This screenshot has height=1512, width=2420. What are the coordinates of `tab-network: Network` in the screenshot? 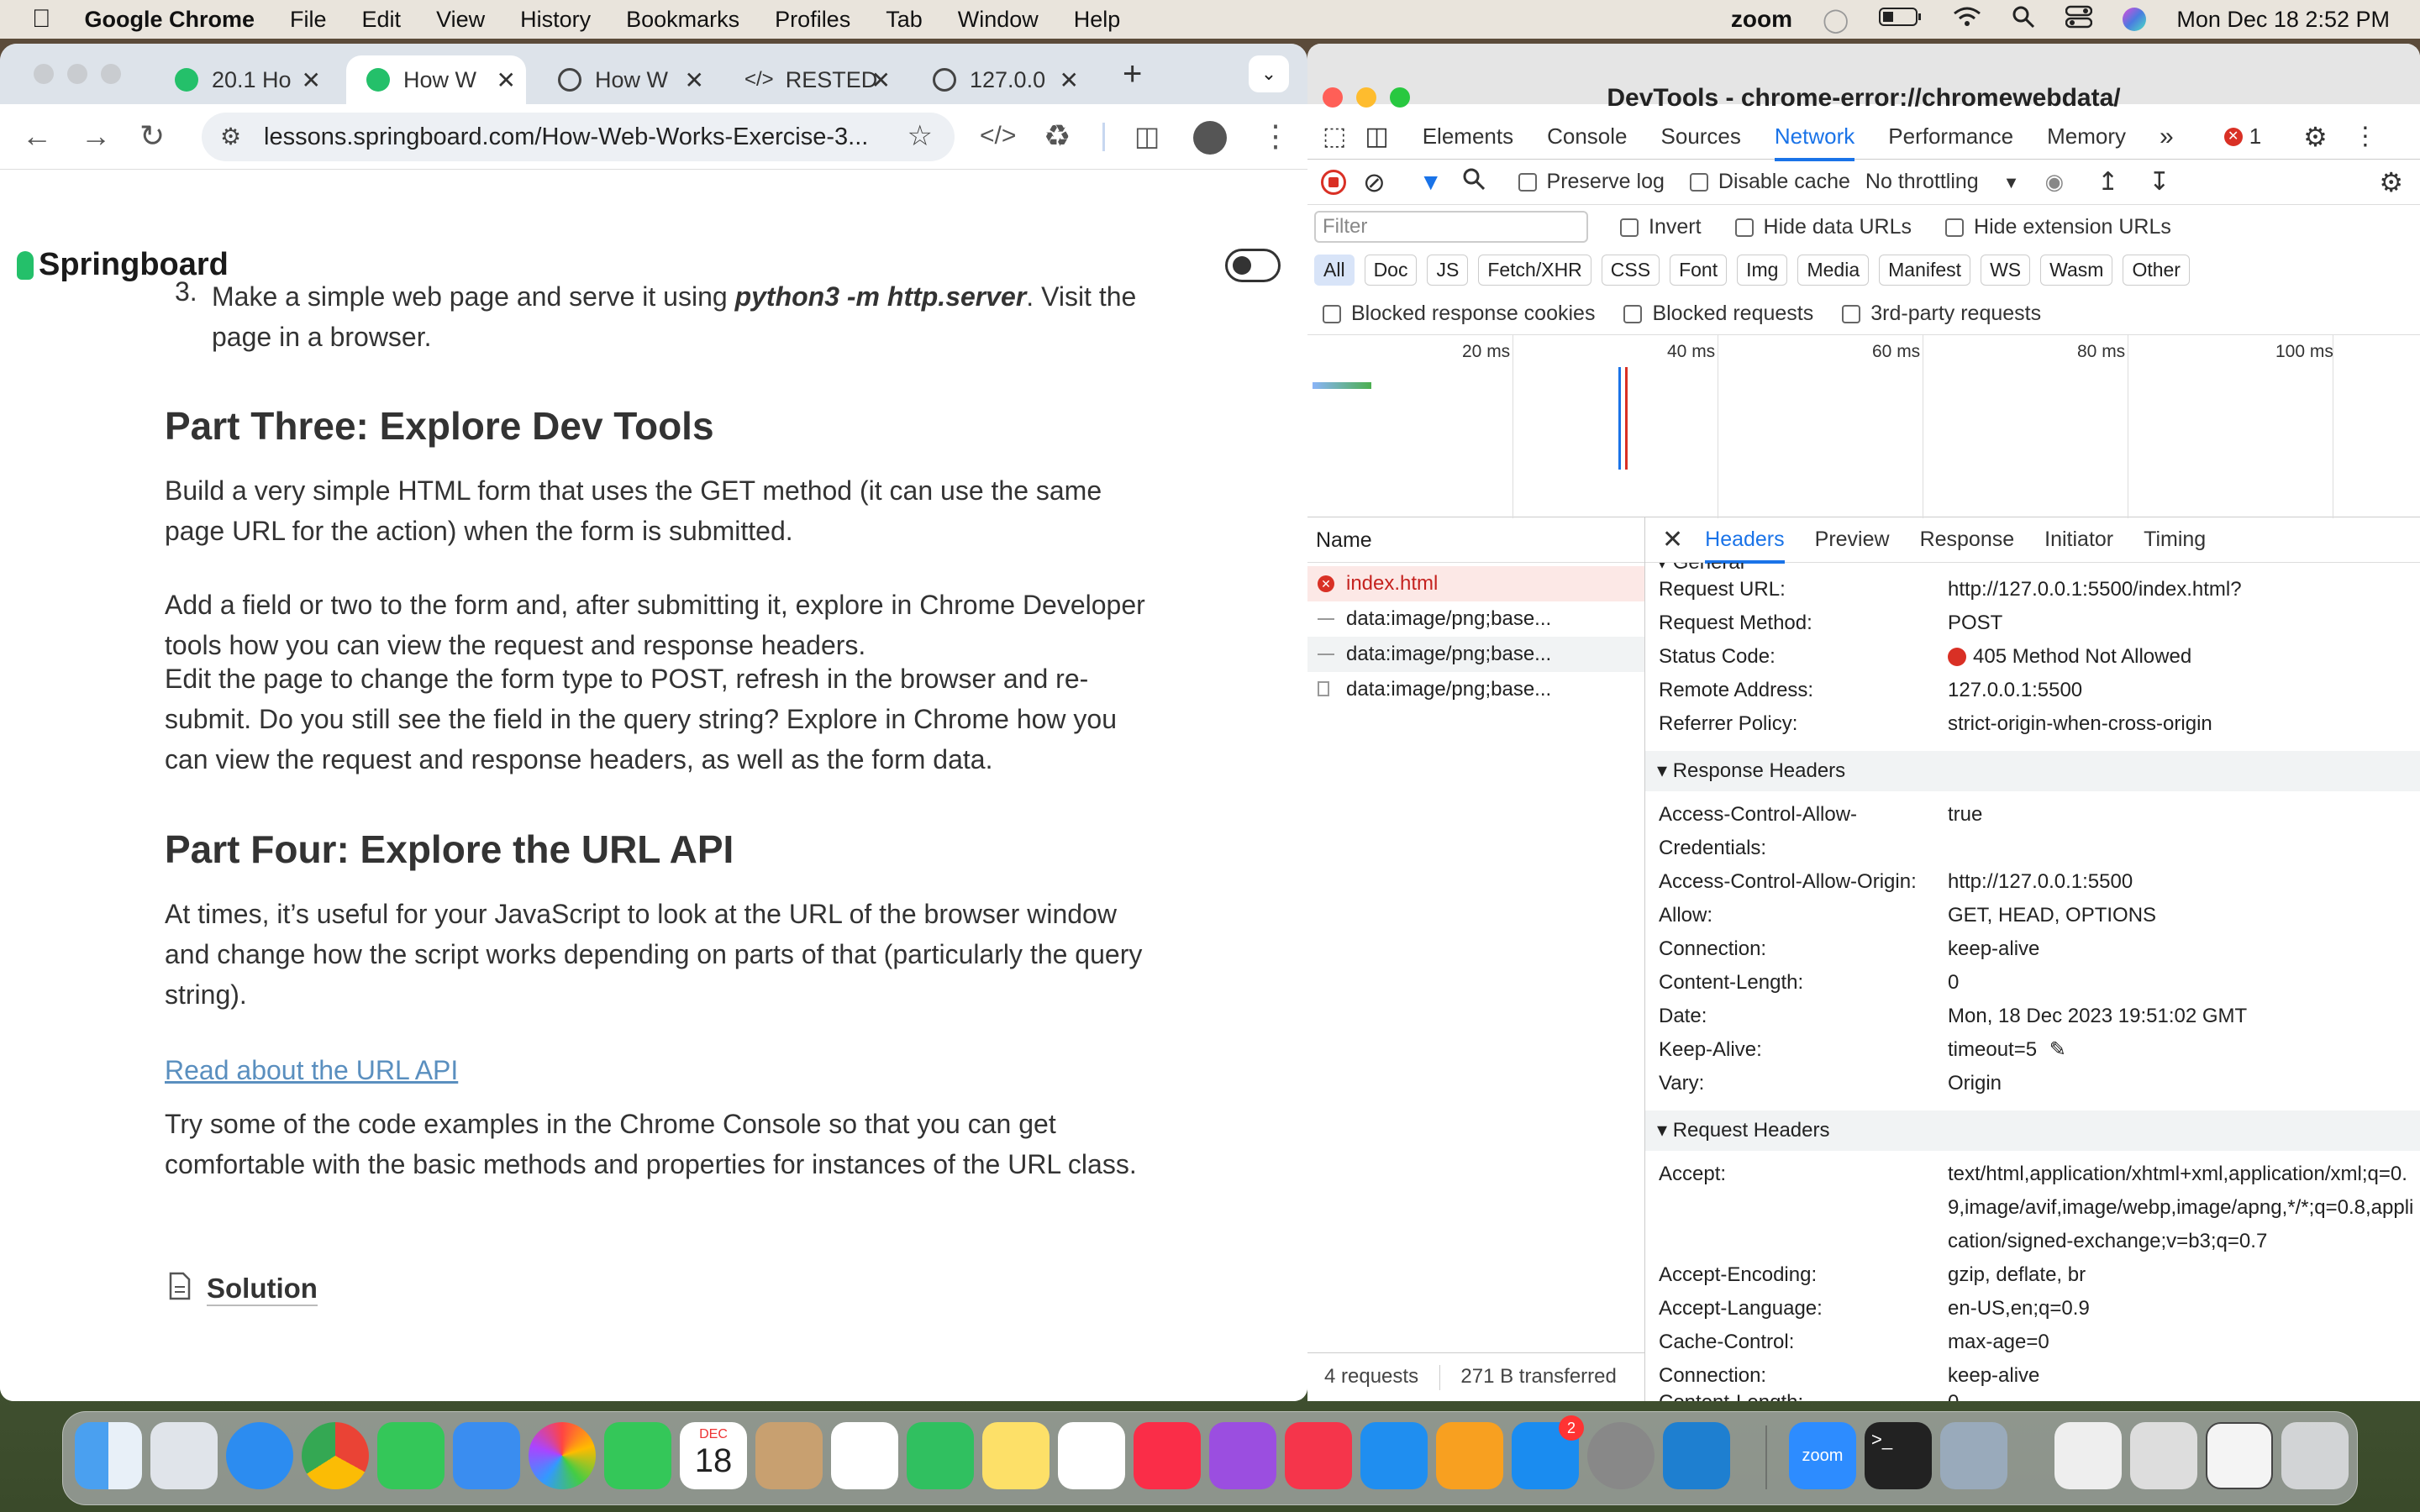 It's located at (1814, 136).